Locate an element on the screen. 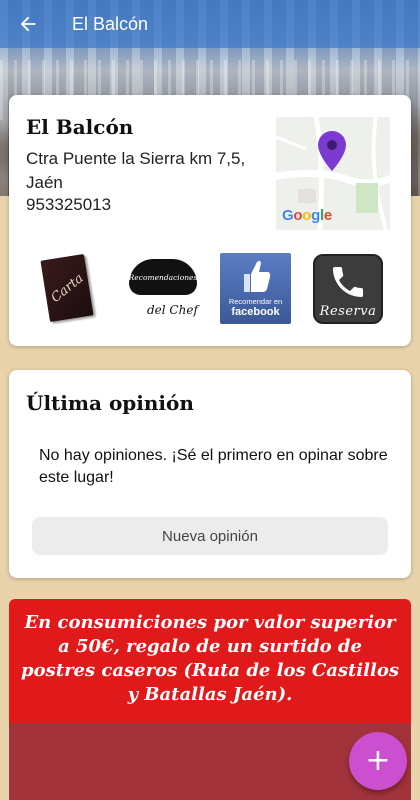 This screenshot has width=420, height=800. facebook-small-label: Recomendar en is located at coordinates (255, 301).